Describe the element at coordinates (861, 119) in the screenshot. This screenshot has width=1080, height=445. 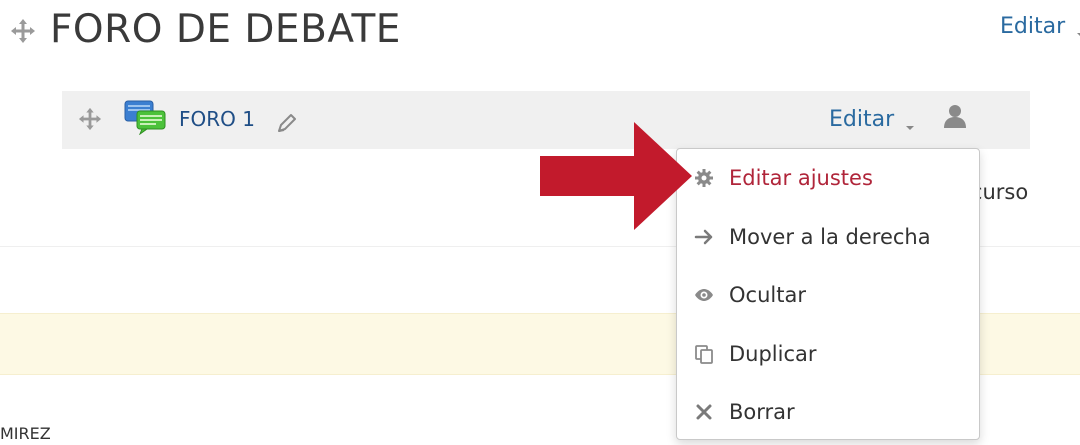
I see `activity-edit-label: Editar` at that location.